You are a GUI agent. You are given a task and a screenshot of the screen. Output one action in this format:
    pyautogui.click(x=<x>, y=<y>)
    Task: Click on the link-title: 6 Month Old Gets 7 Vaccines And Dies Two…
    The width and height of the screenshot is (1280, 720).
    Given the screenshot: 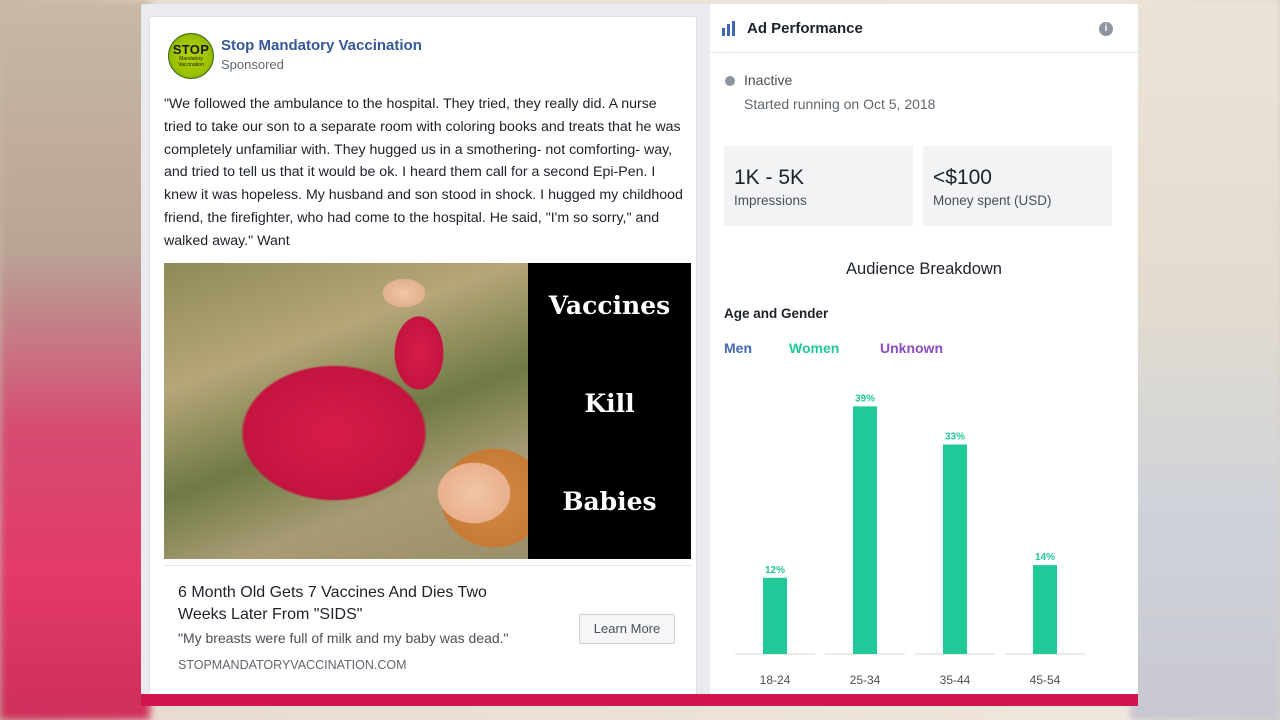 What is the action you would take?
    pyautogui.click(x=358, y=604)
    